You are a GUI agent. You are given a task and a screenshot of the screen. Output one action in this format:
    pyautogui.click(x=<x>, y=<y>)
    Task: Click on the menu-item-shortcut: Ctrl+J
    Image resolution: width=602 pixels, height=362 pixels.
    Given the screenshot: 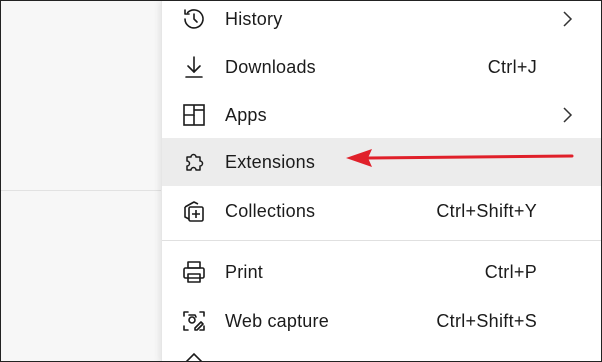 What is the action you would take?
    pyautogui.click(x=512, y=66)
    